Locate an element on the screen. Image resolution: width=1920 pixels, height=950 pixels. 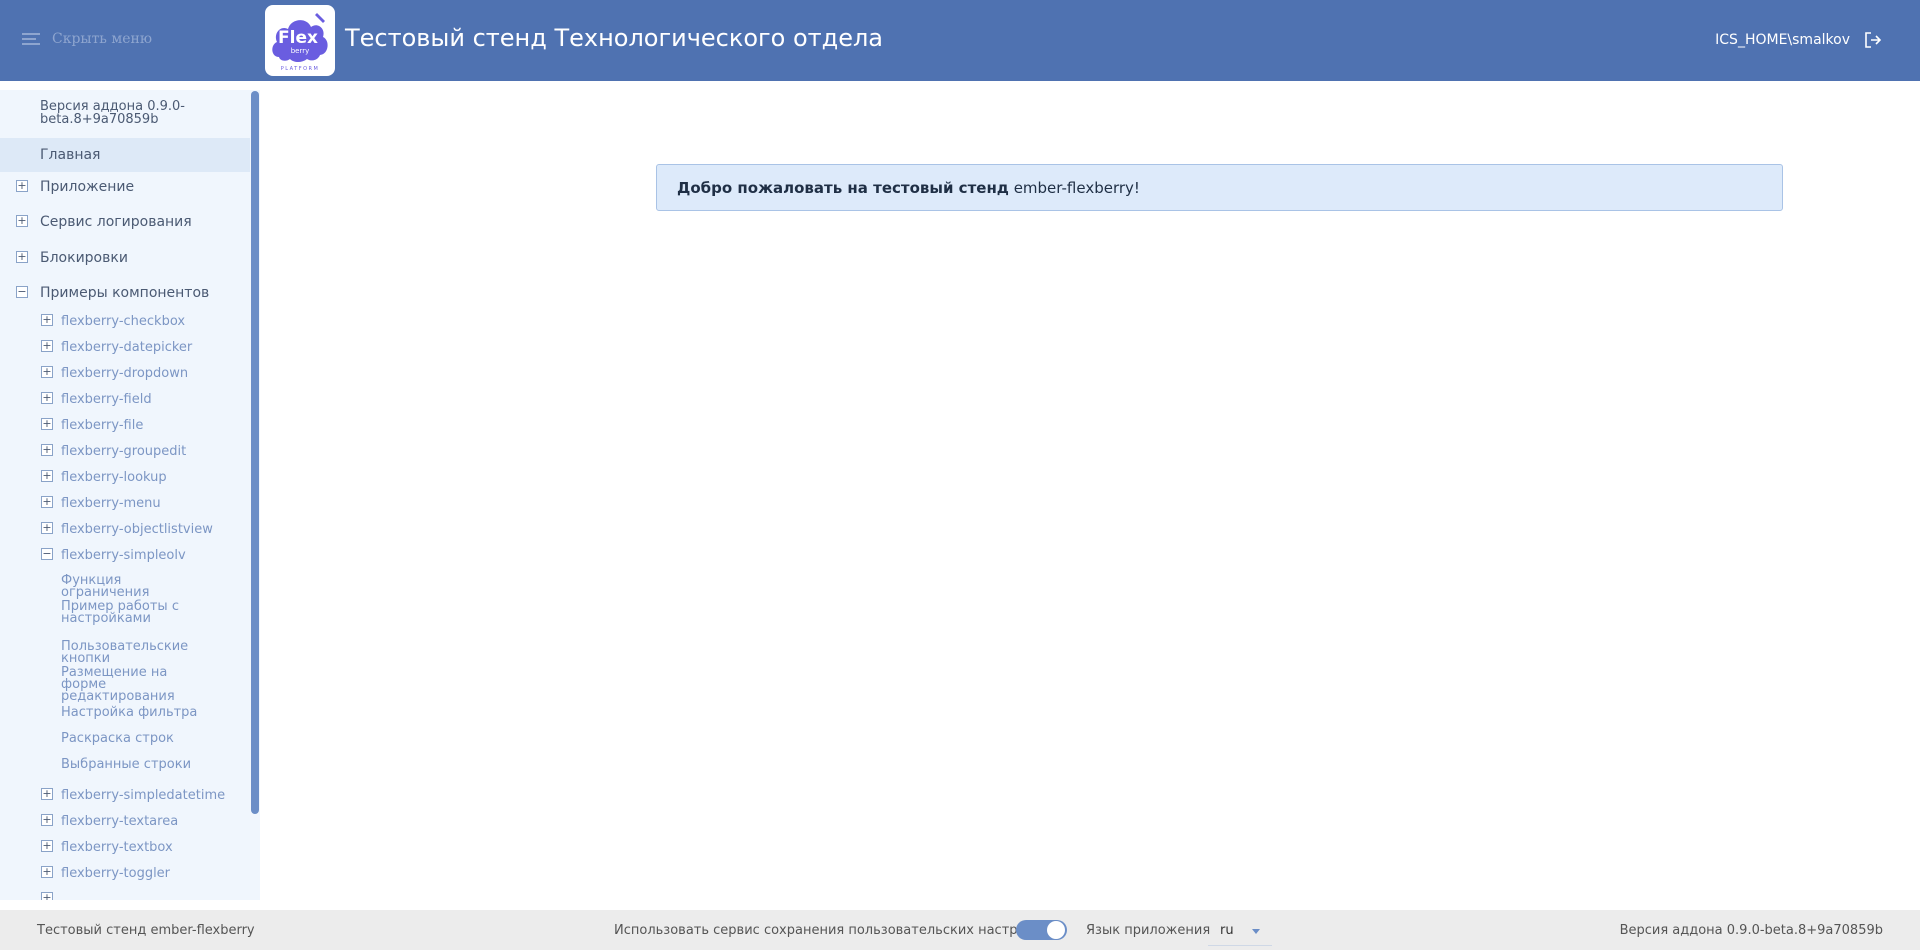
flexberry-logo-icon: Flex berry PLATFORM is located at coordinates (300, 42).